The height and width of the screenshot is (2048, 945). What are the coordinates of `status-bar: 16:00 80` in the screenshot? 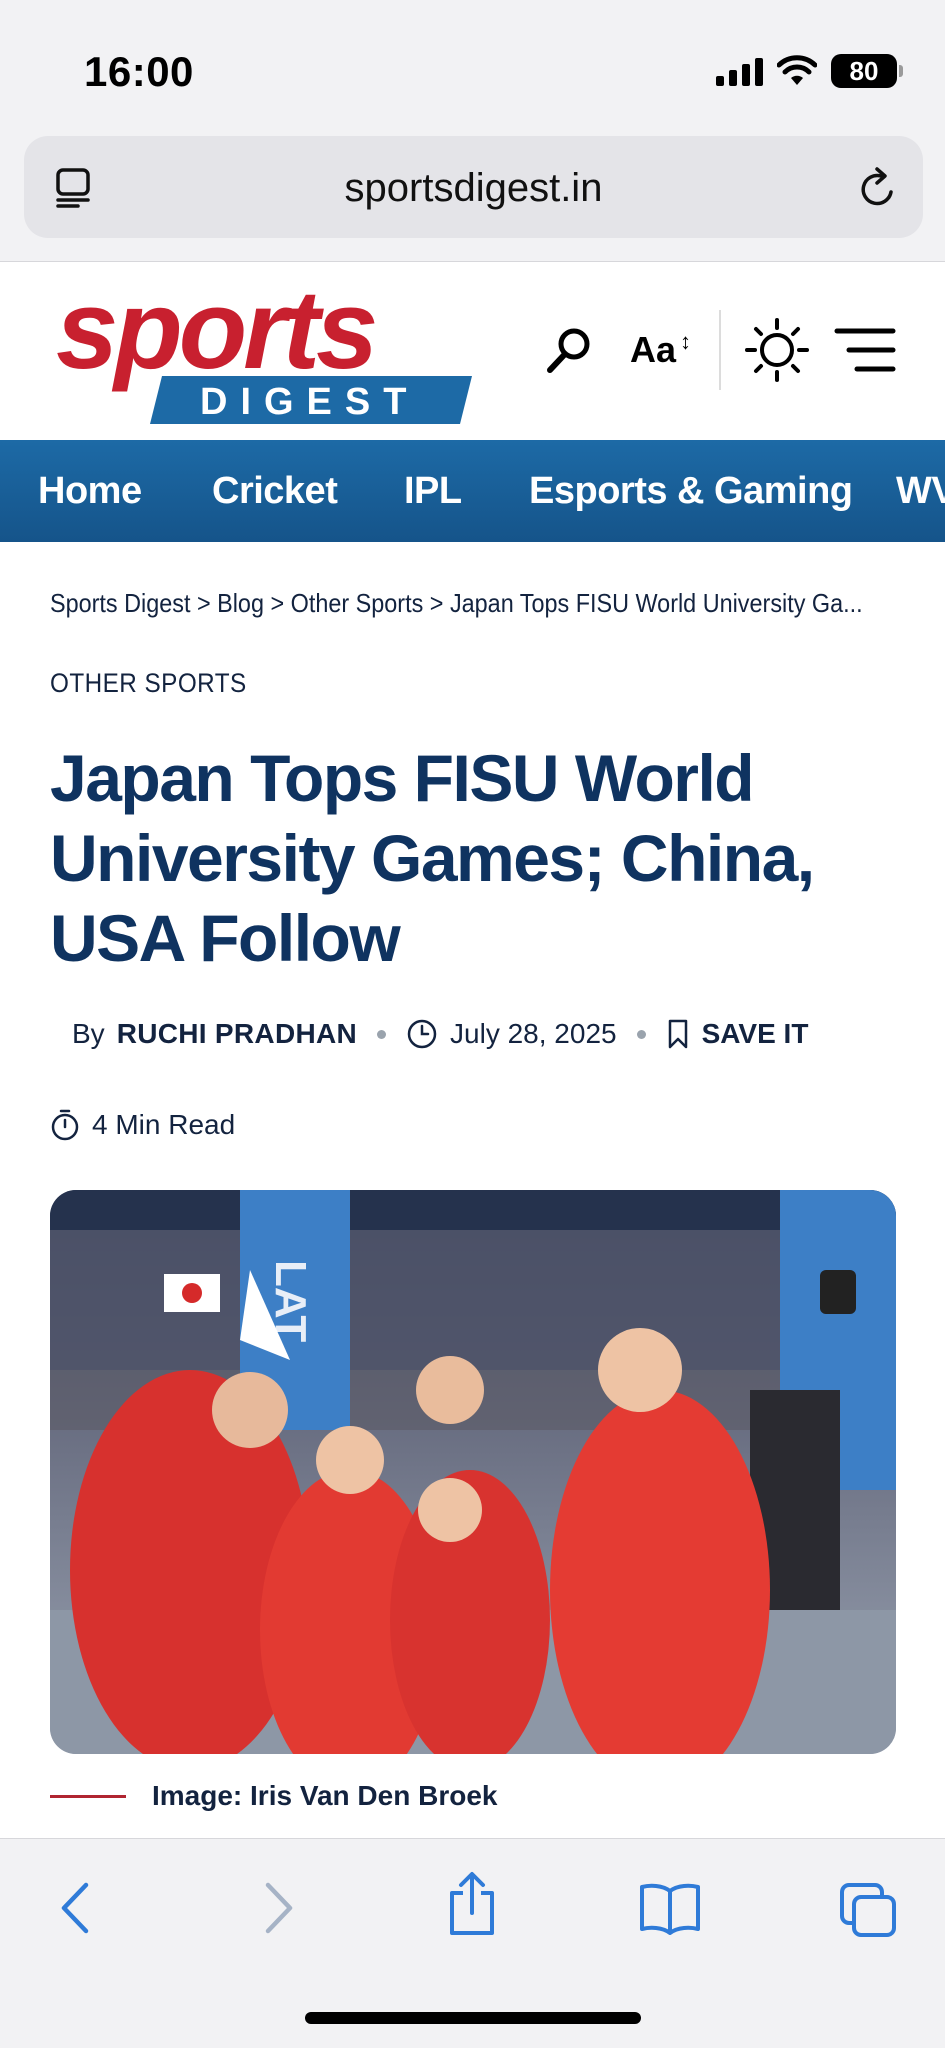 It's located at (472, 65).